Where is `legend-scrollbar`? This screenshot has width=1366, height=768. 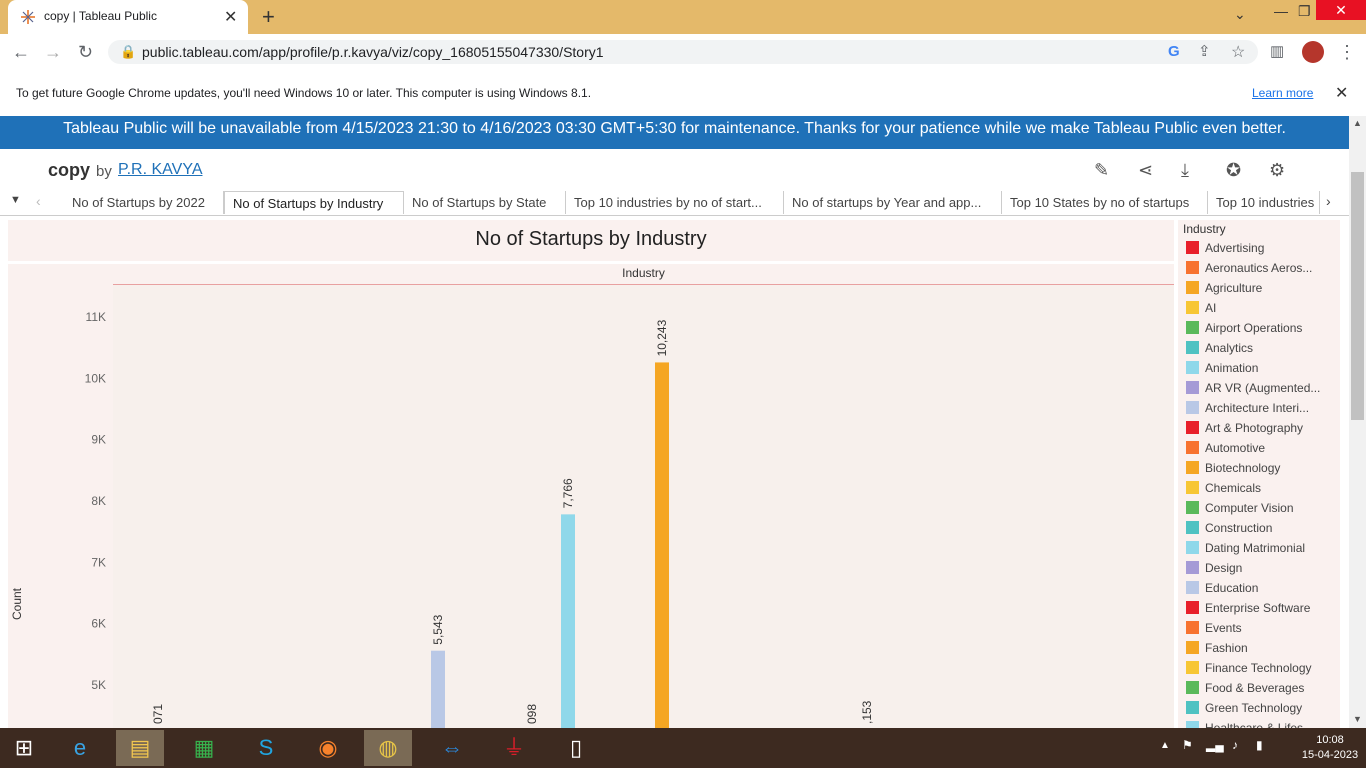
legend-scrollbar is located at coordinates (1345, 474).